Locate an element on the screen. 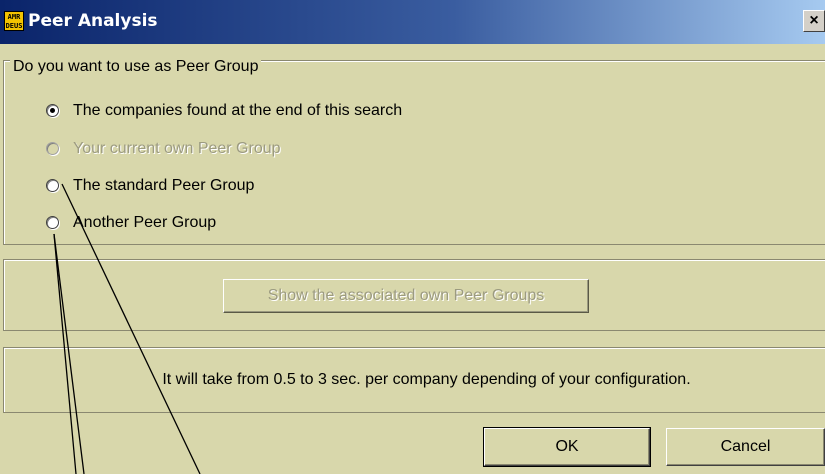 The width and height of the screenshot is (825, 474). cancel-button: Cancel is located at coordinates (745, 447).